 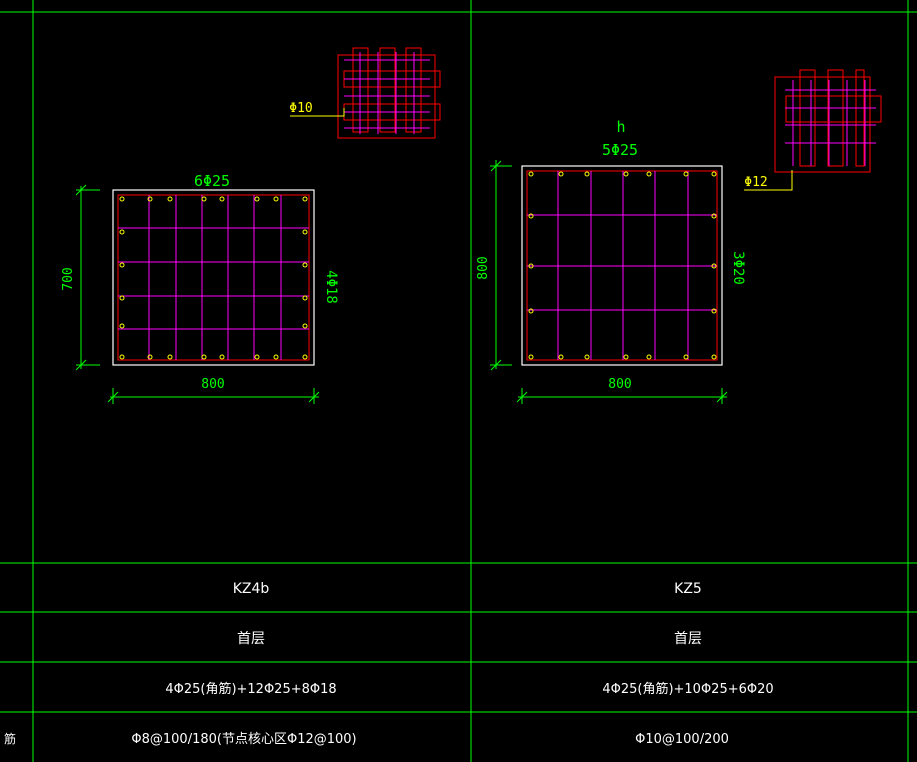 What do you see at coordinates (212, 384) in the screenshot?
I see `left-width-label: 800` at bounding box center [212, 384].